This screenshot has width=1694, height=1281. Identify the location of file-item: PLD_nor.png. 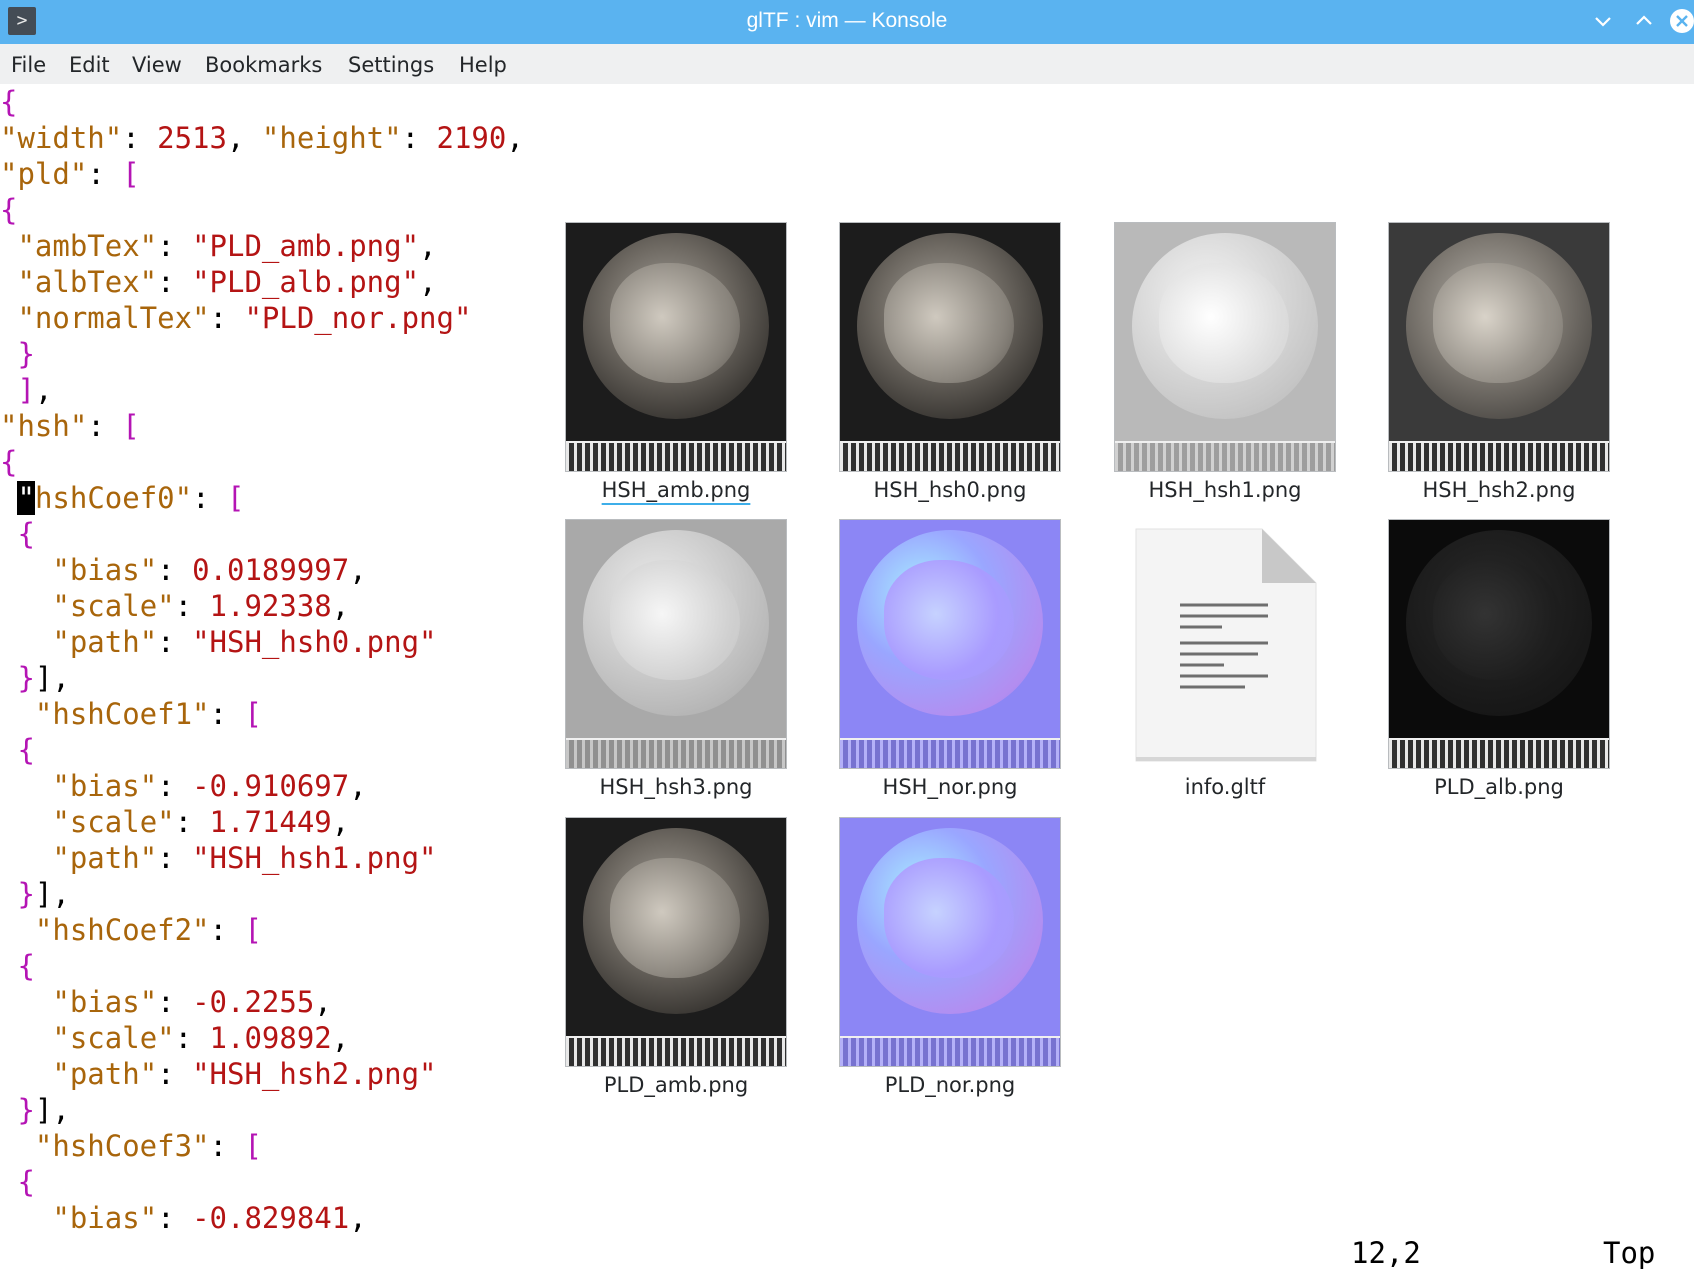
(950, 960).